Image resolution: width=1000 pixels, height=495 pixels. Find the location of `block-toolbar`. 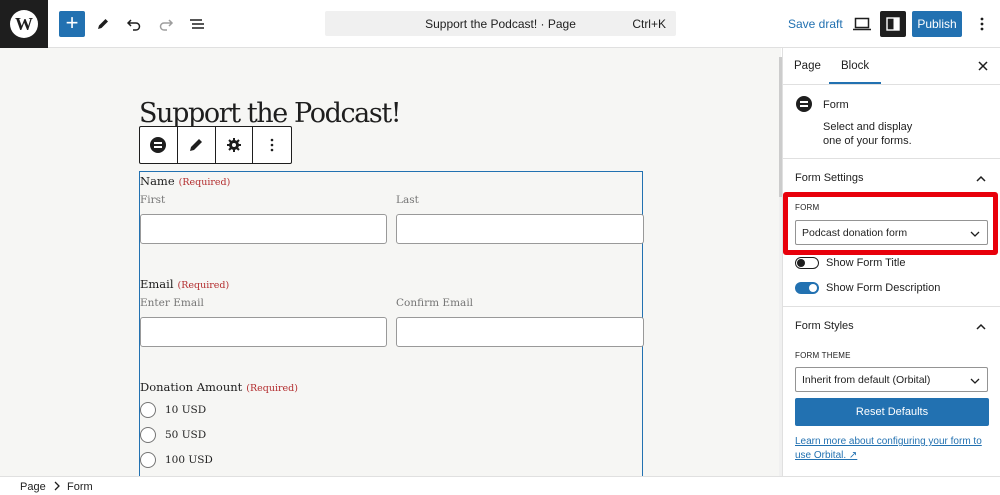

block-toolbar is located at coordinates (215, 145).